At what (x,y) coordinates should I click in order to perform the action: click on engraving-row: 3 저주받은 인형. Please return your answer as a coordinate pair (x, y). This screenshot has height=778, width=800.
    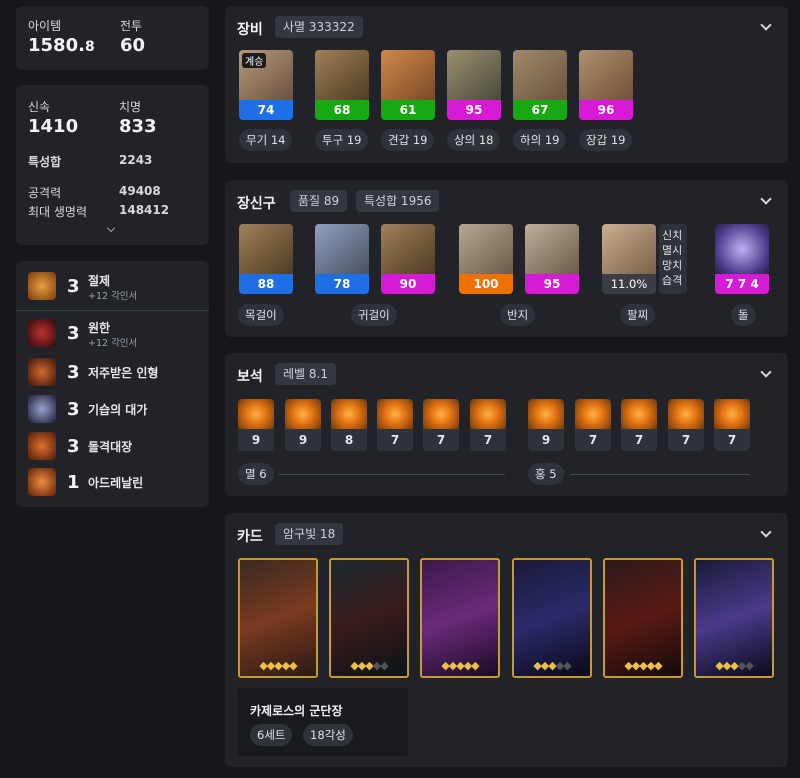
    Looking at the image, I should click on (115, 373).